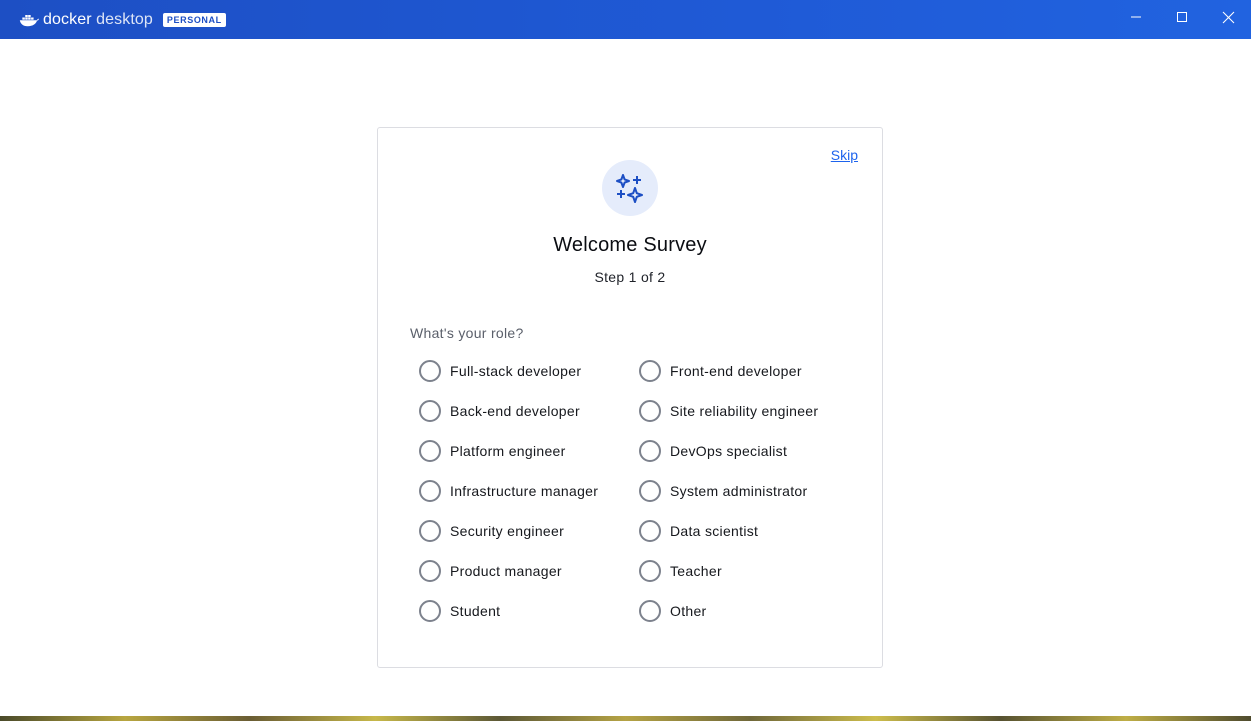 This screenshot has height=721, width=1251. I want to click on role-option: System administrator, so click(749, 491).